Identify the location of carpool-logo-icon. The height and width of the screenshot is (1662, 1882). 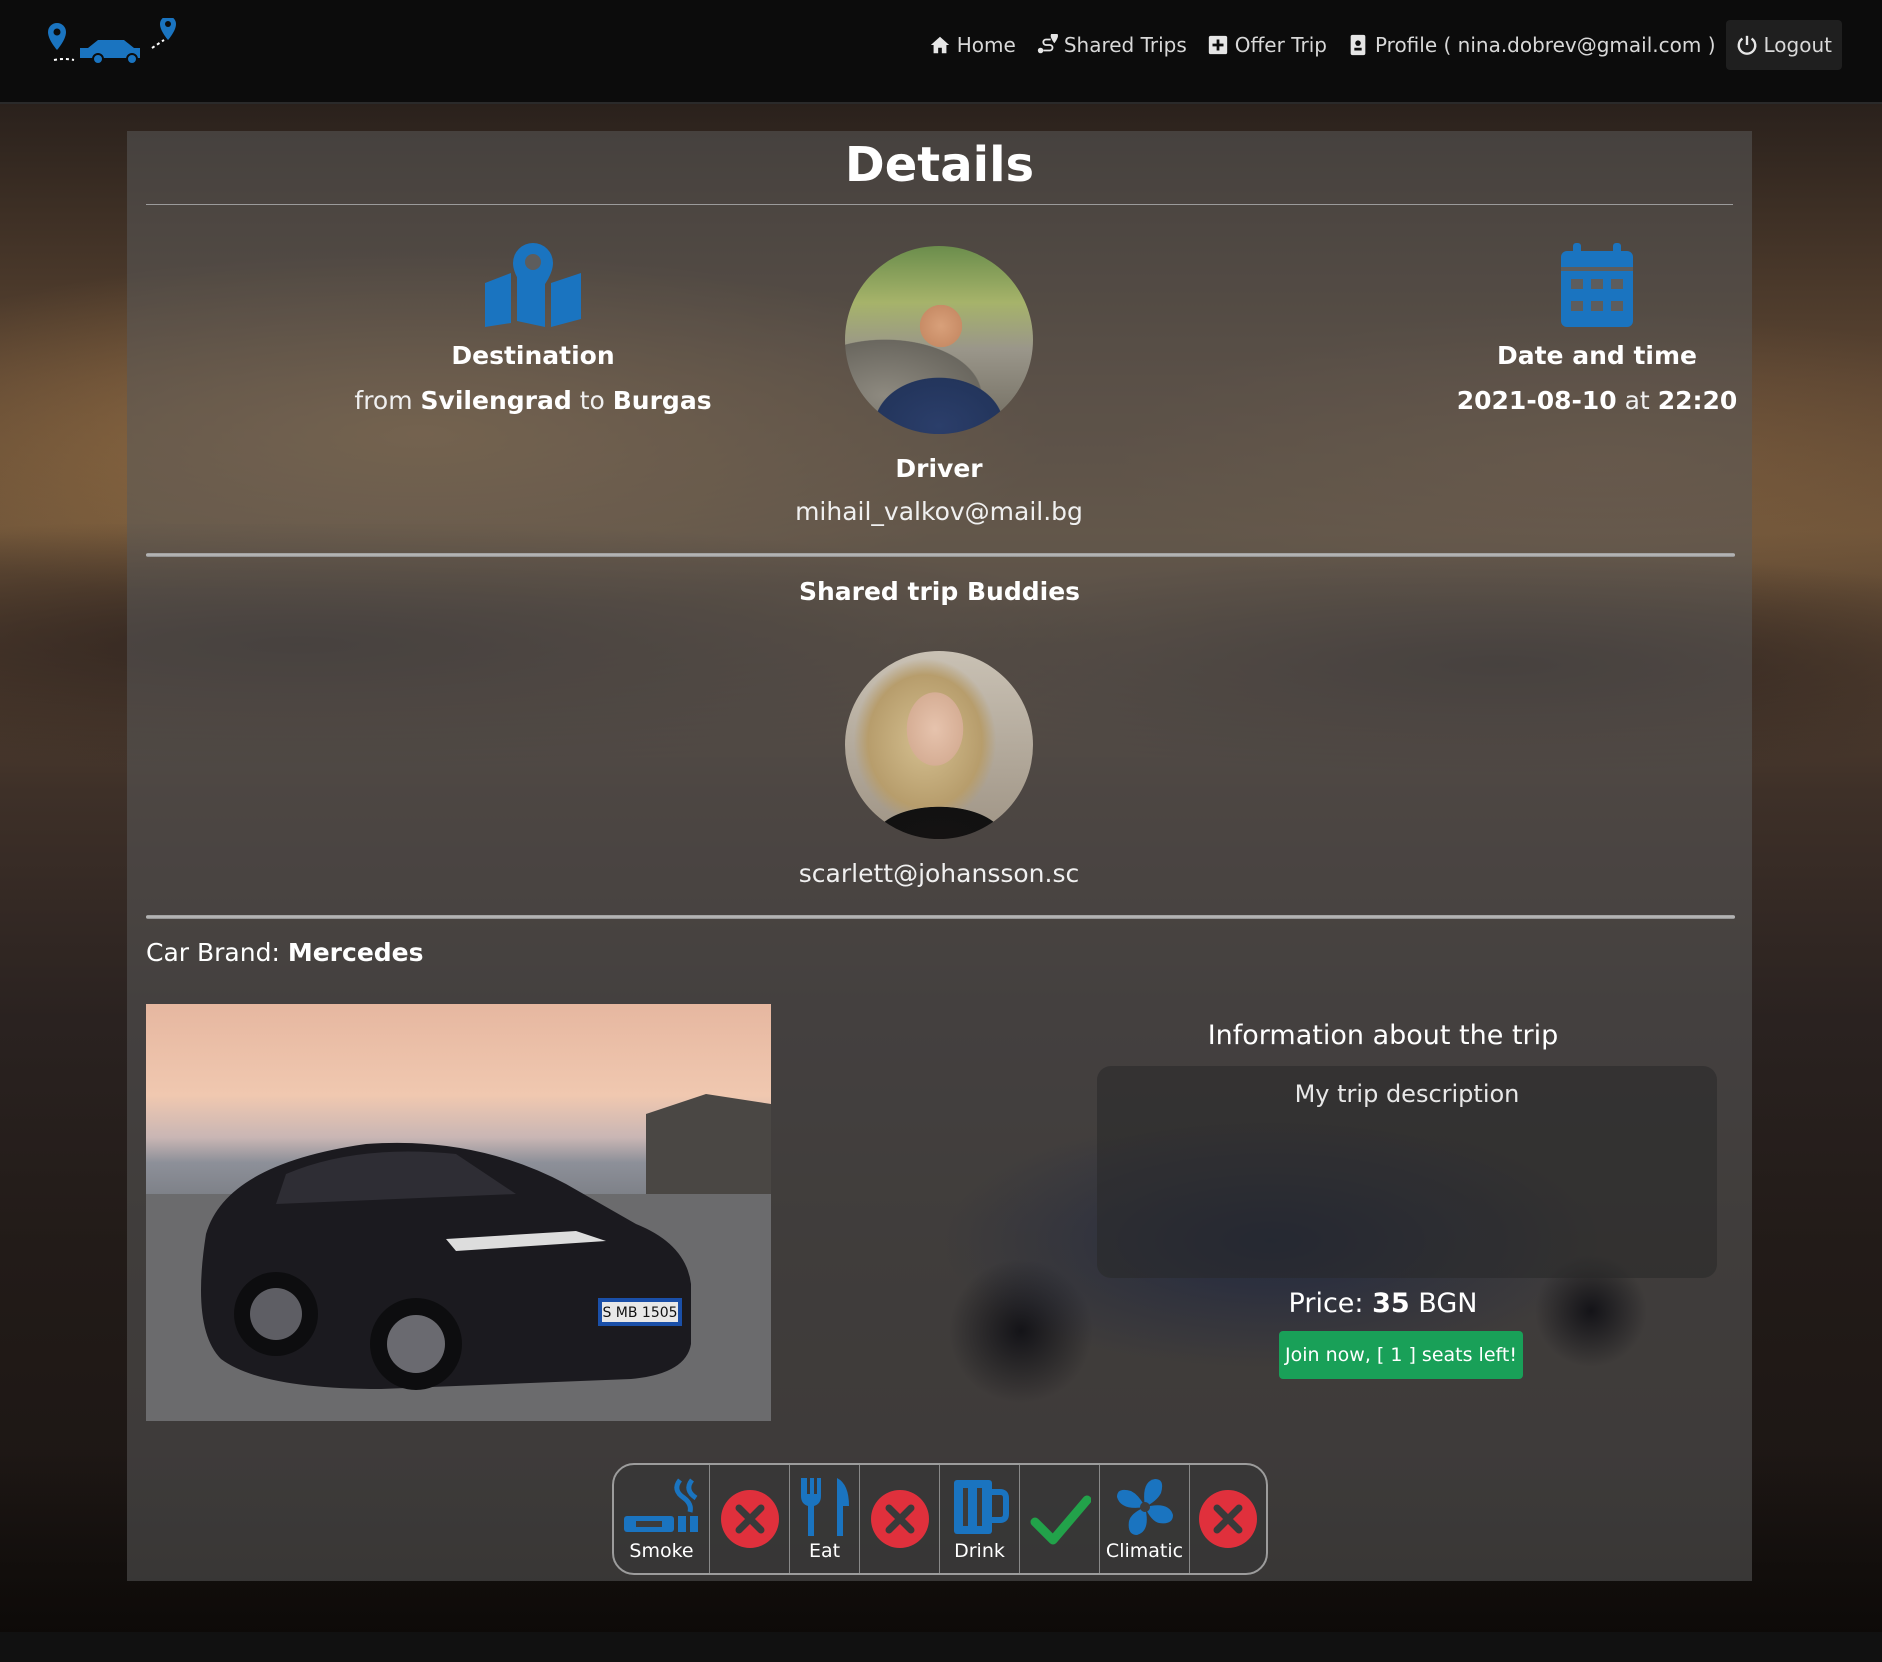
(112, 40).